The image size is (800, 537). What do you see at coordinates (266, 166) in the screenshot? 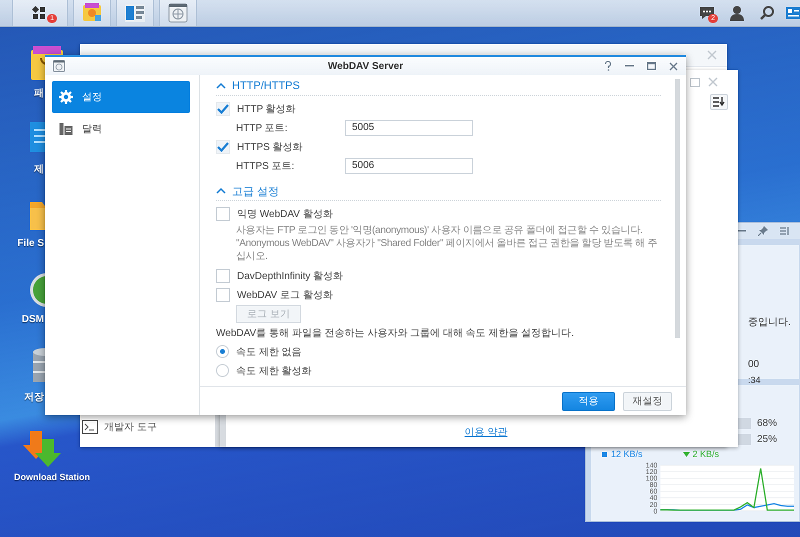
I see `field-label: HTTPS 포트:` at bounding box center [266, 166].